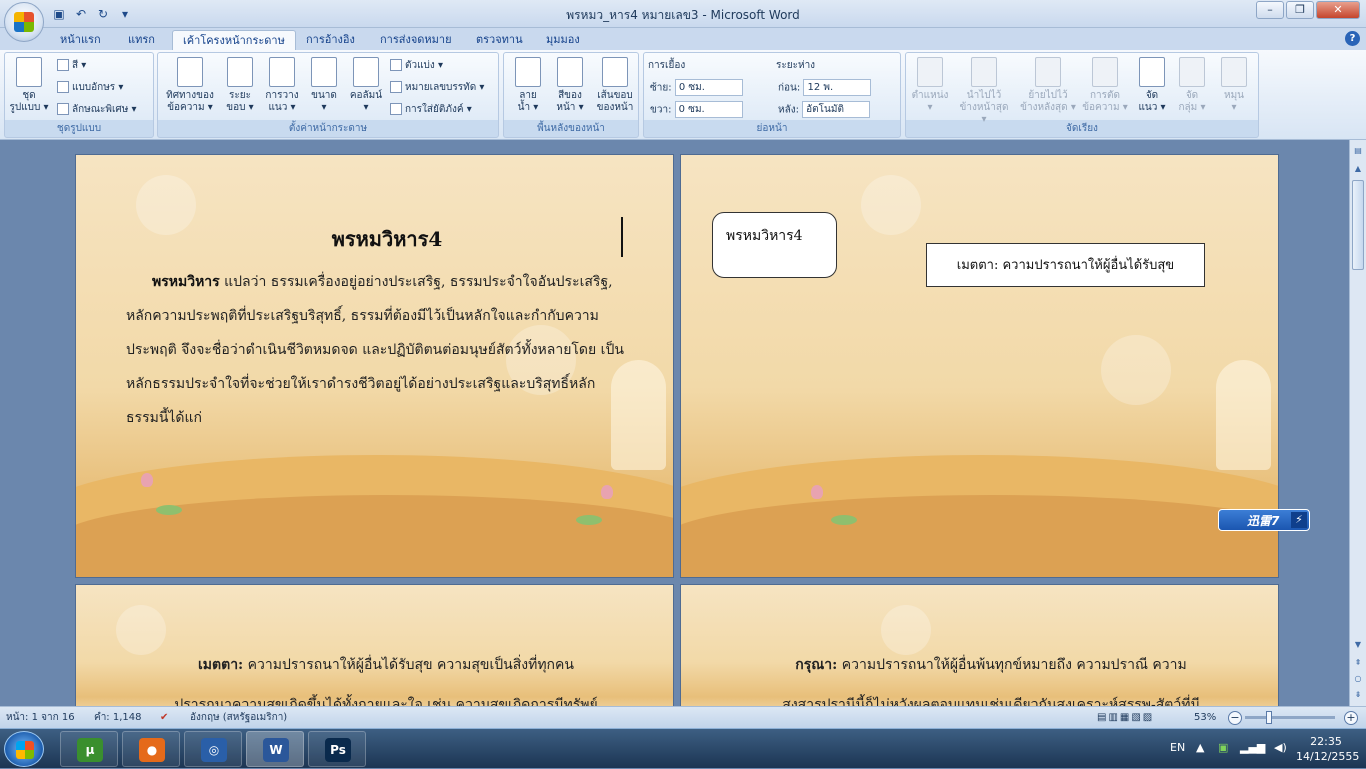 This screenshot has height=769, width=1366. I want to click on word-icon: W, so click(276, 750).